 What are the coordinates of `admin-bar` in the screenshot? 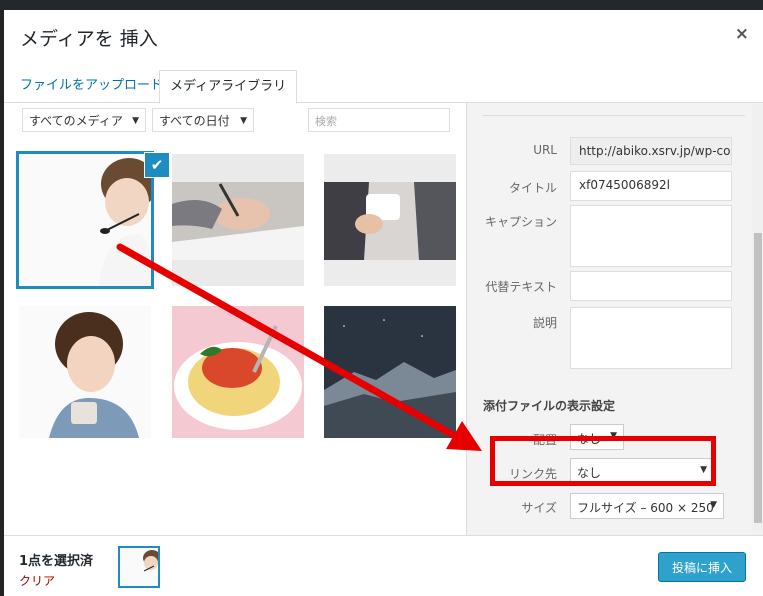 It's located at (381, 5).